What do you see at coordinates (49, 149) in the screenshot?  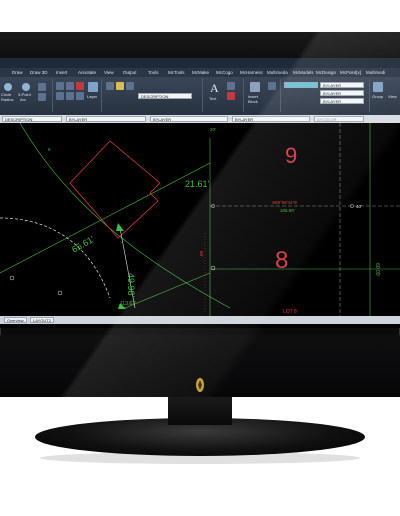 I see `side-5: 5` at bounding box center [49, 149].